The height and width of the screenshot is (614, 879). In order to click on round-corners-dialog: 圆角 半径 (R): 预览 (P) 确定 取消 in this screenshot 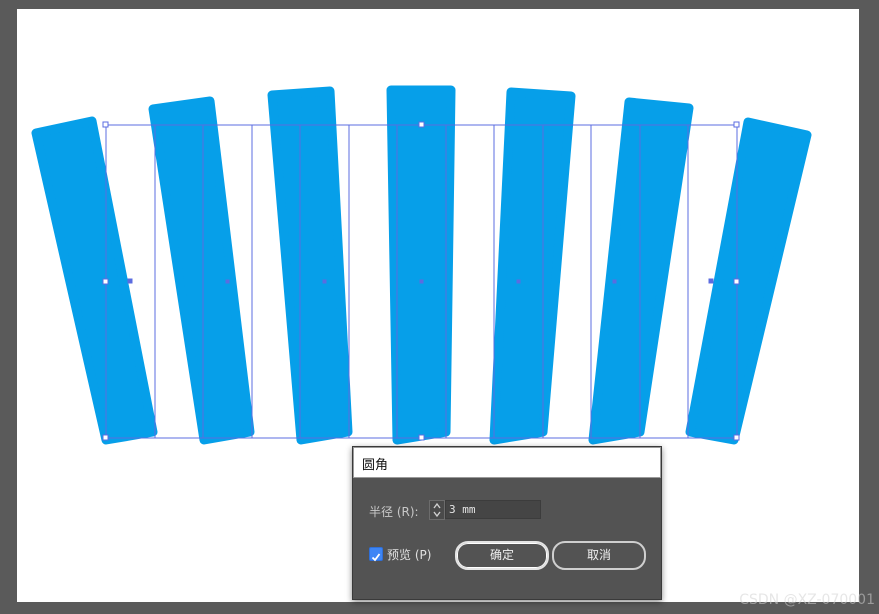, I will do `click(507, 523)`.